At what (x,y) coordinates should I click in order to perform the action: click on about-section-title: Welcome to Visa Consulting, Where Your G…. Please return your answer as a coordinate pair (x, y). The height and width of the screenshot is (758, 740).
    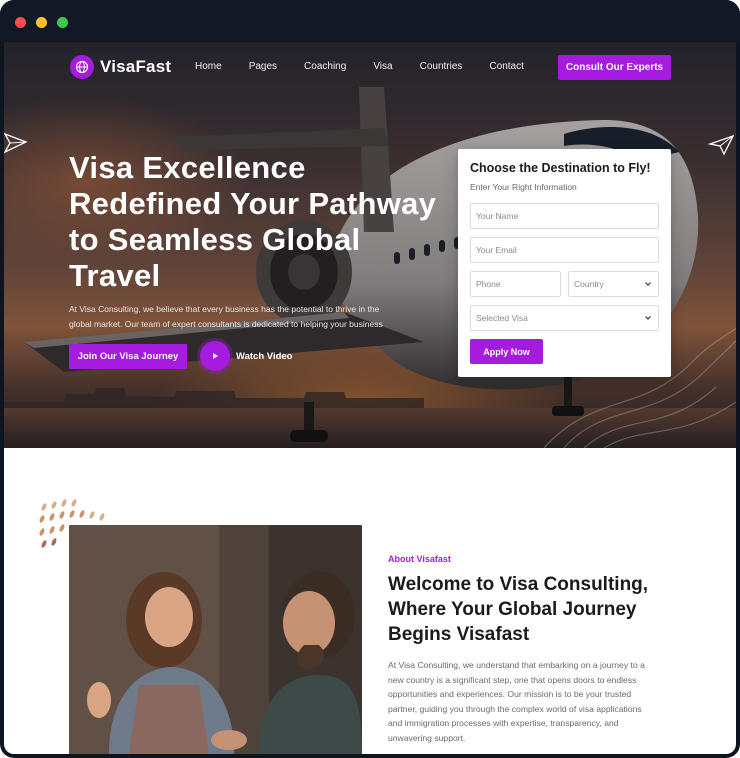
    Looking at the image, I should click on (518, 609).